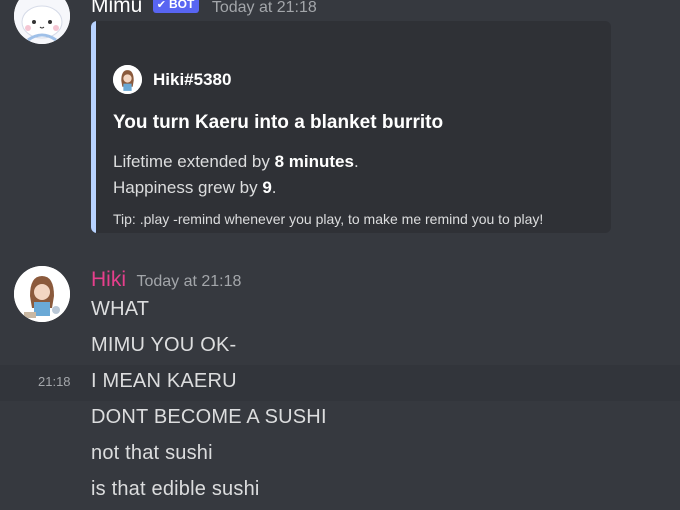 The height and width of the screenshot is (510, 680). I want to click on mimu-username: Mimu, so click(116, 8).